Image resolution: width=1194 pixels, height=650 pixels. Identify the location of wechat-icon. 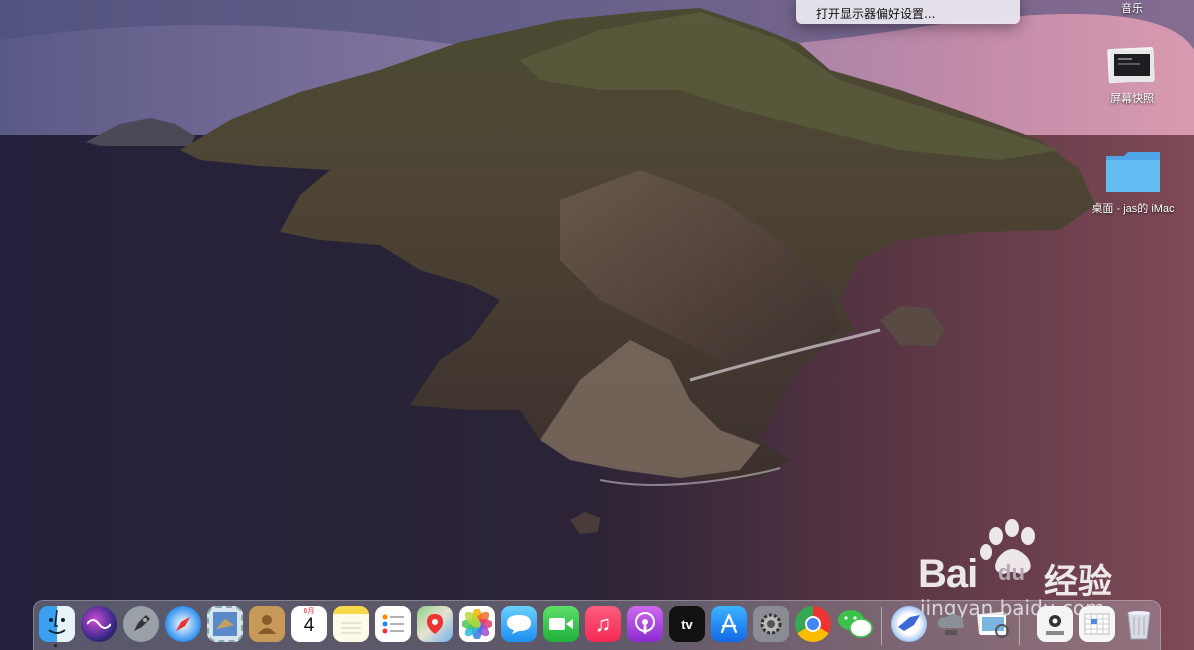
(855, 624).